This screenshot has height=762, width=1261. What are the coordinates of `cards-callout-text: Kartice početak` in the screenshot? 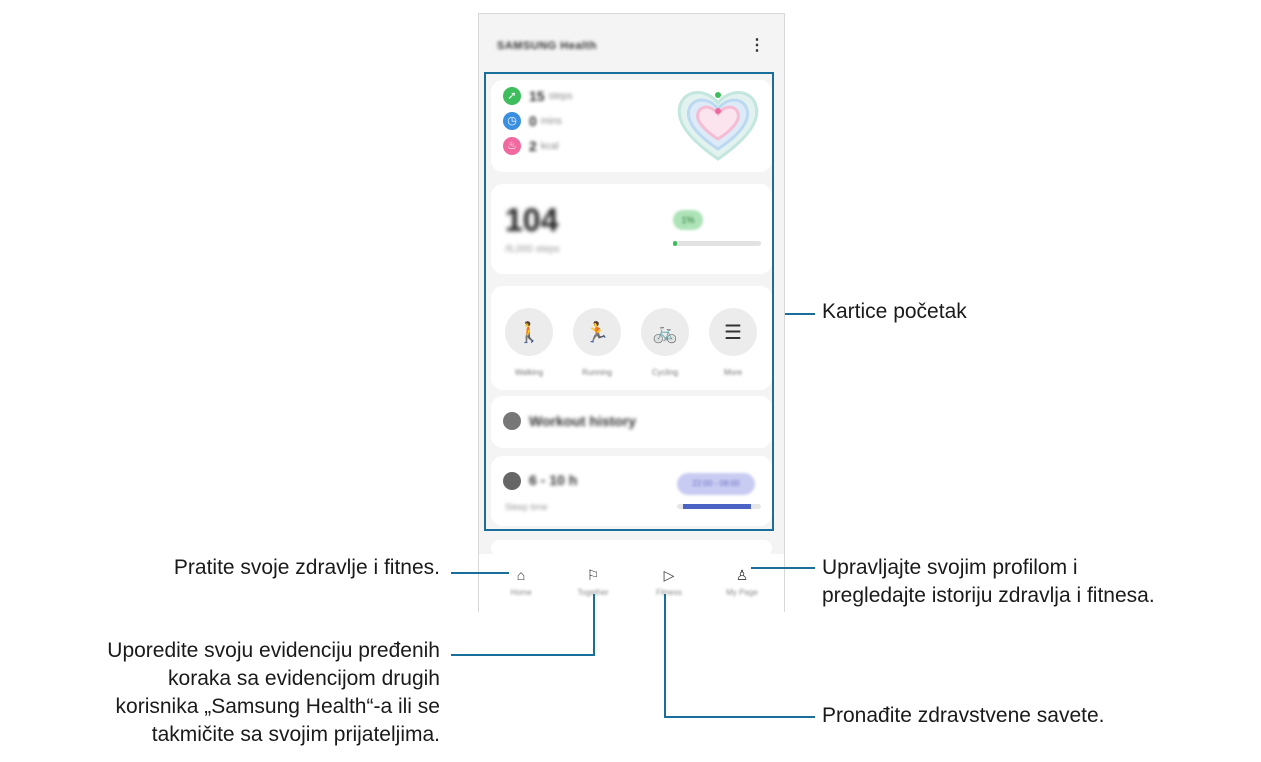 It's located at (894, 311).